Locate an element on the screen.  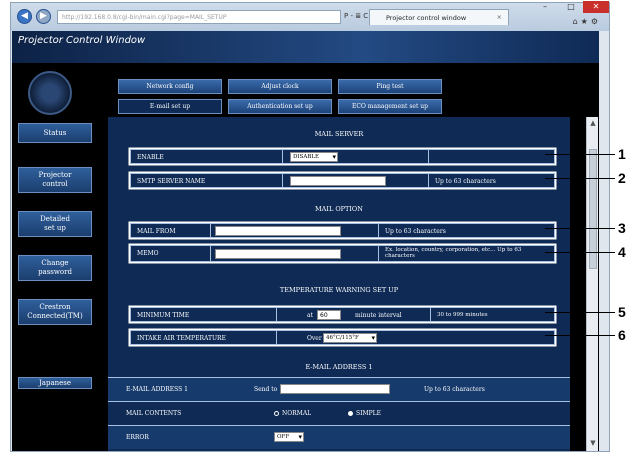
minimum-time-value-cell: at 60 minute interval is located at coordinates (354, 314).